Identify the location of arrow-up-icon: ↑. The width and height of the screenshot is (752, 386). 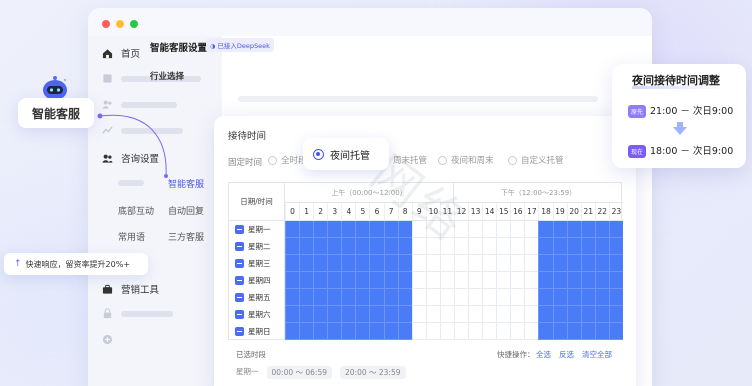
(18, 264).